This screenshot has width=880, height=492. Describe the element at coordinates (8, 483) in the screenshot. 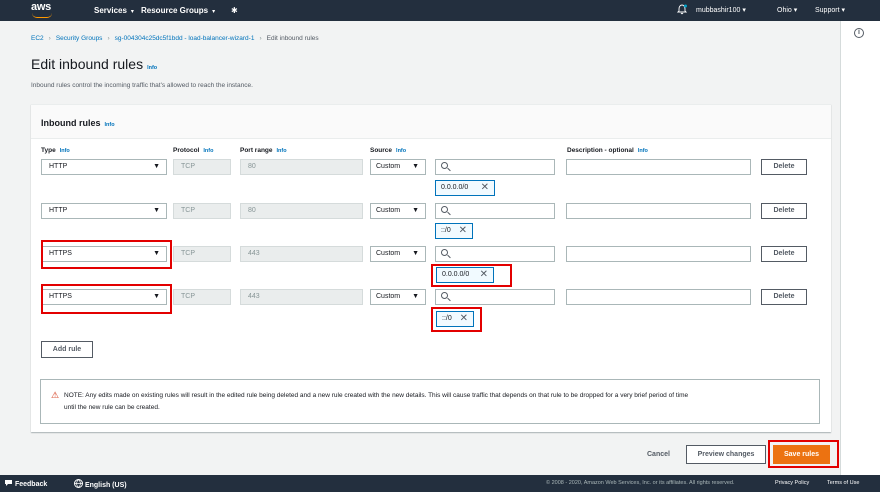

I see `speech-bubble-icon` at that location.